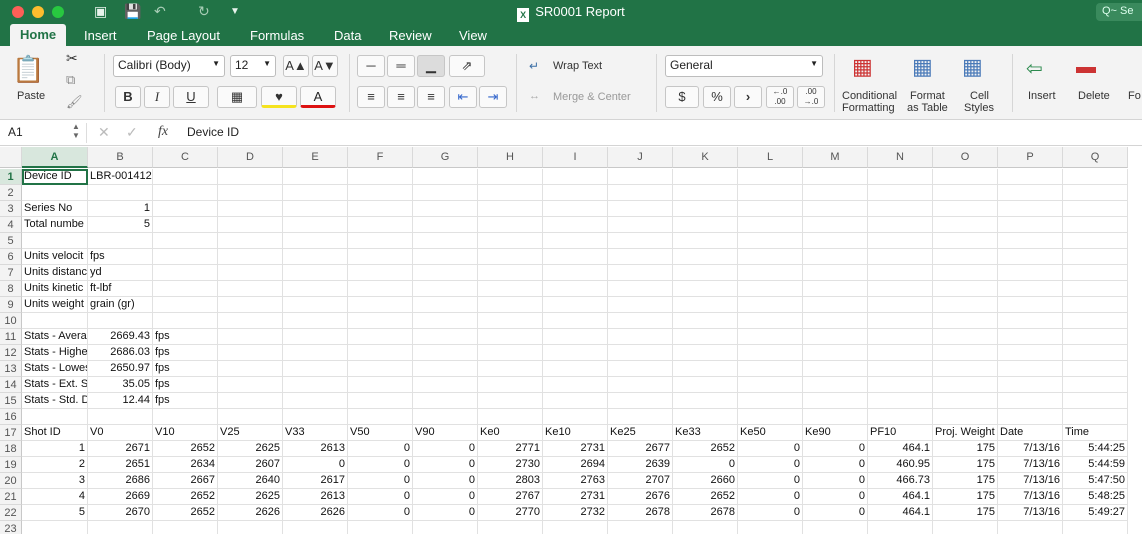 The width and height of the screenshot is (1142, 534). What do you see at coordinates (380, 433) in the screenshot?
I see `cell-f17: V50` at bounding box center [380, 433].